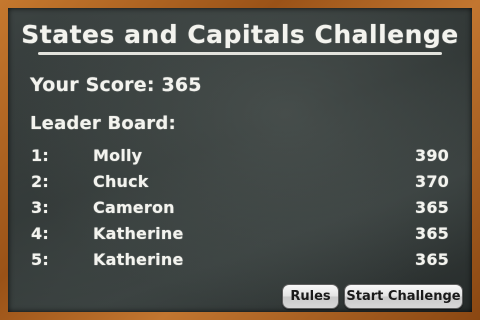 Image resolution: width=480 pixels, height=320 pixels. Describe the element at coordinates (40, 155) in the screenshot. I see `row-rank: 1:` at that location.